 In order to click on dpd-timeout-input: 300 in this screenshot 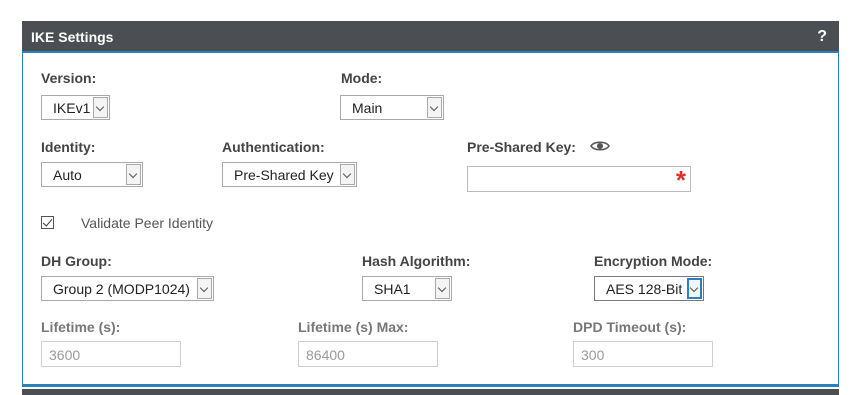, I will do `click(643, 354)`.